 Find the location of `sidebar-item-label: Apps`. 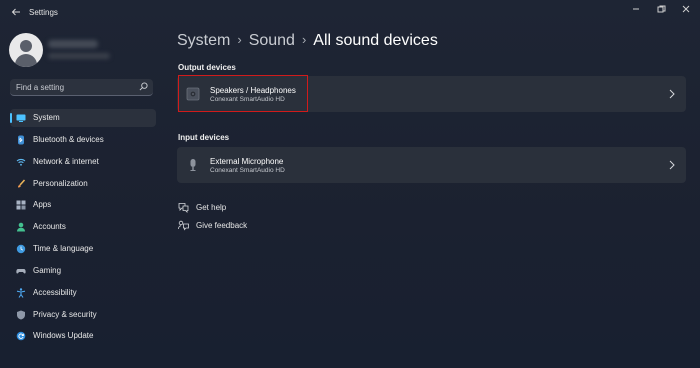

sidebar-item-label: Apps is located at coordinates (42, 205).